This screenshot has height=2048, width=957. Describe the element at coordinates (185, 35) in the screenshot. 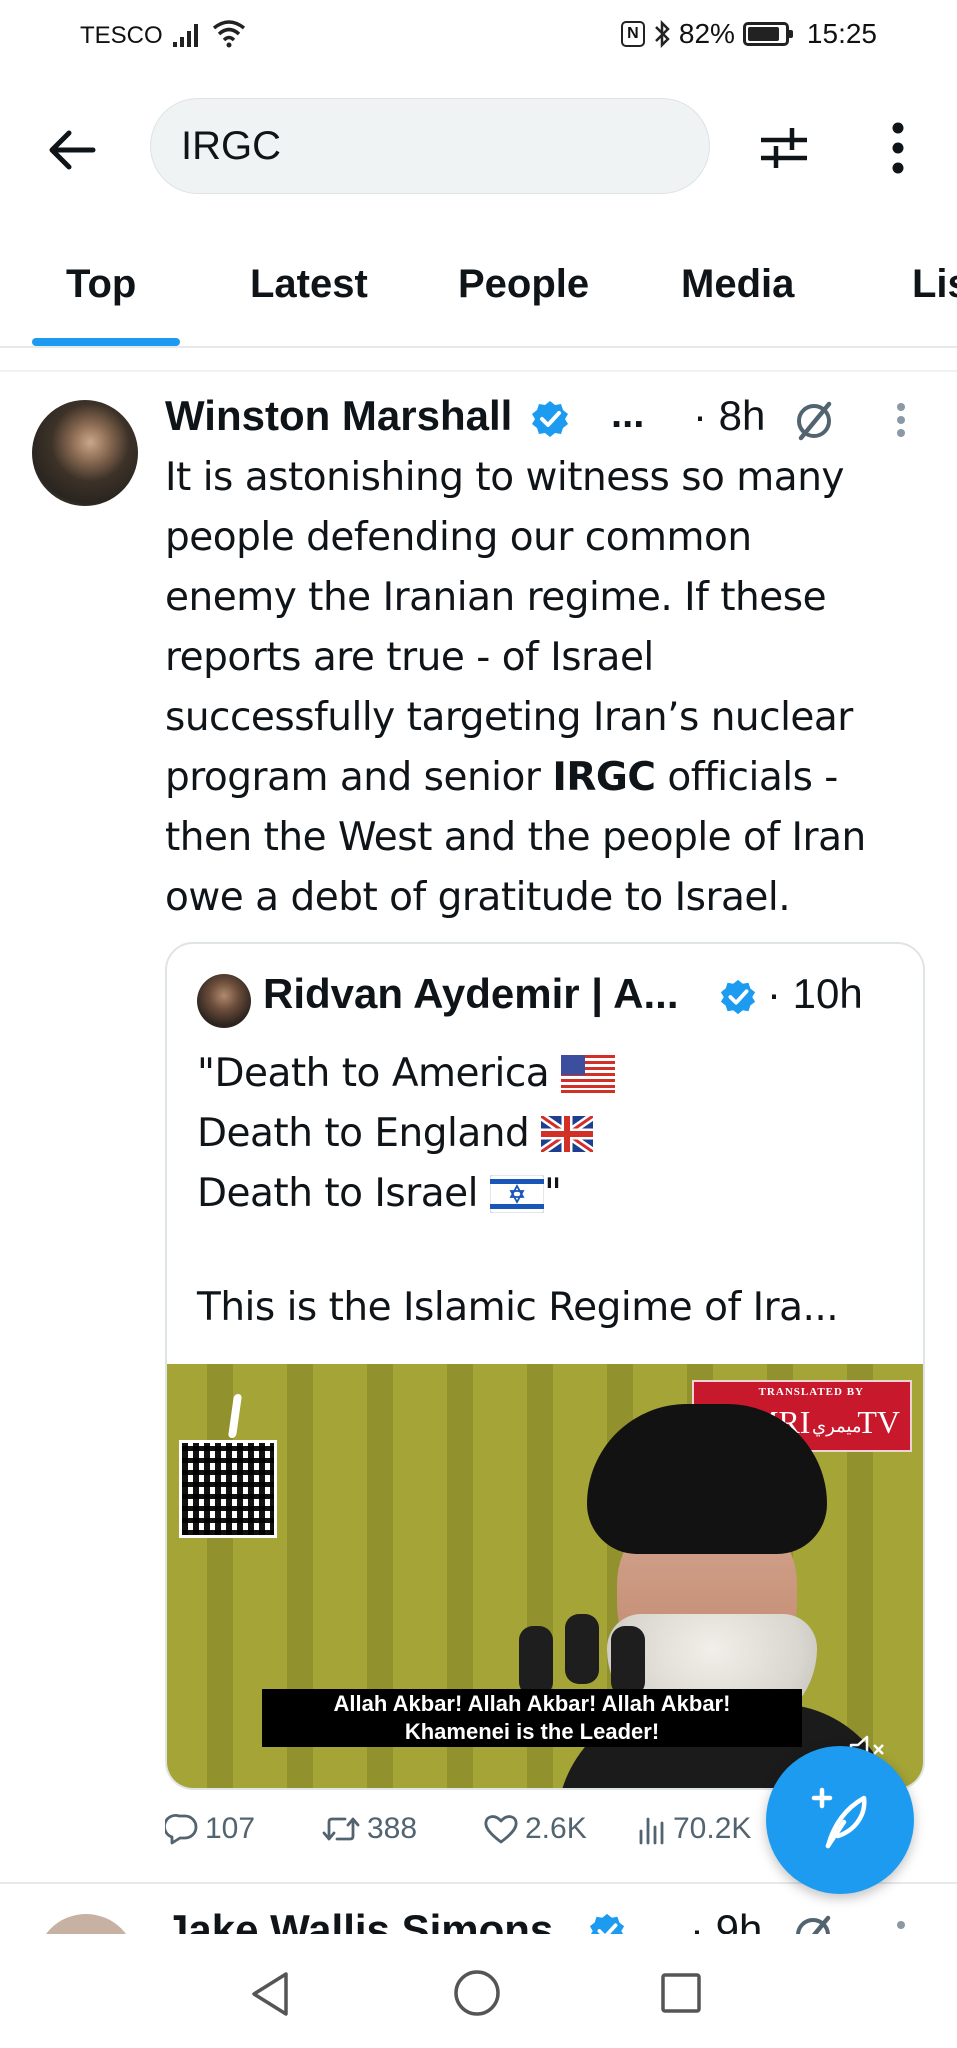

I see `signal-icon` at that location.